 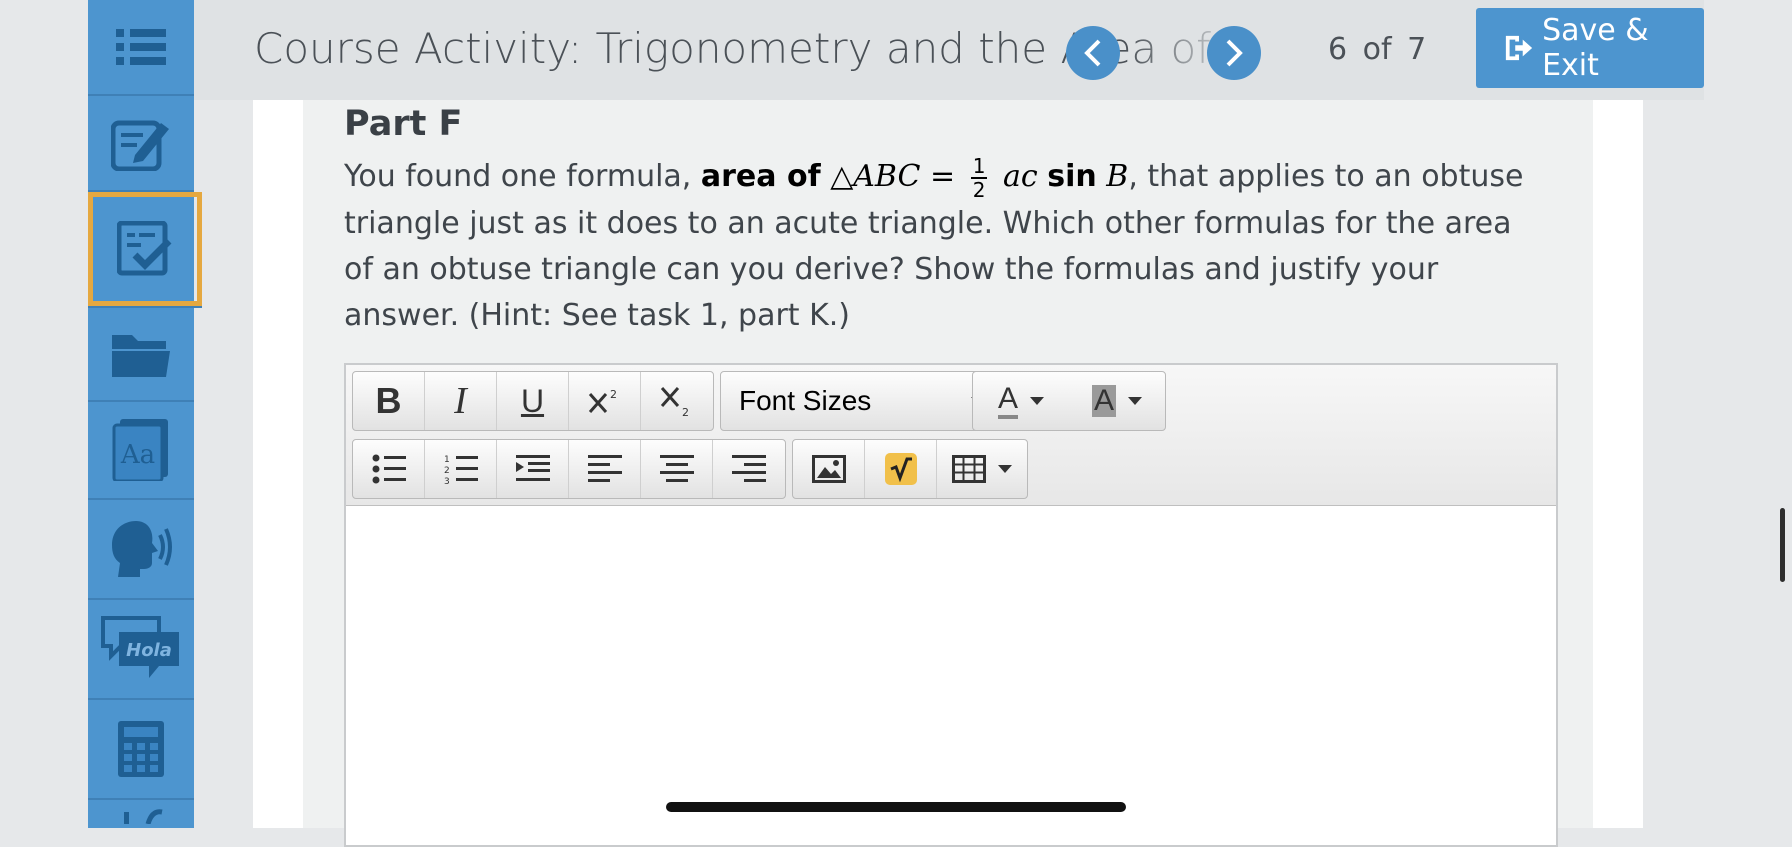 I want to click on page-of: of, so click(x=1377, y=49).